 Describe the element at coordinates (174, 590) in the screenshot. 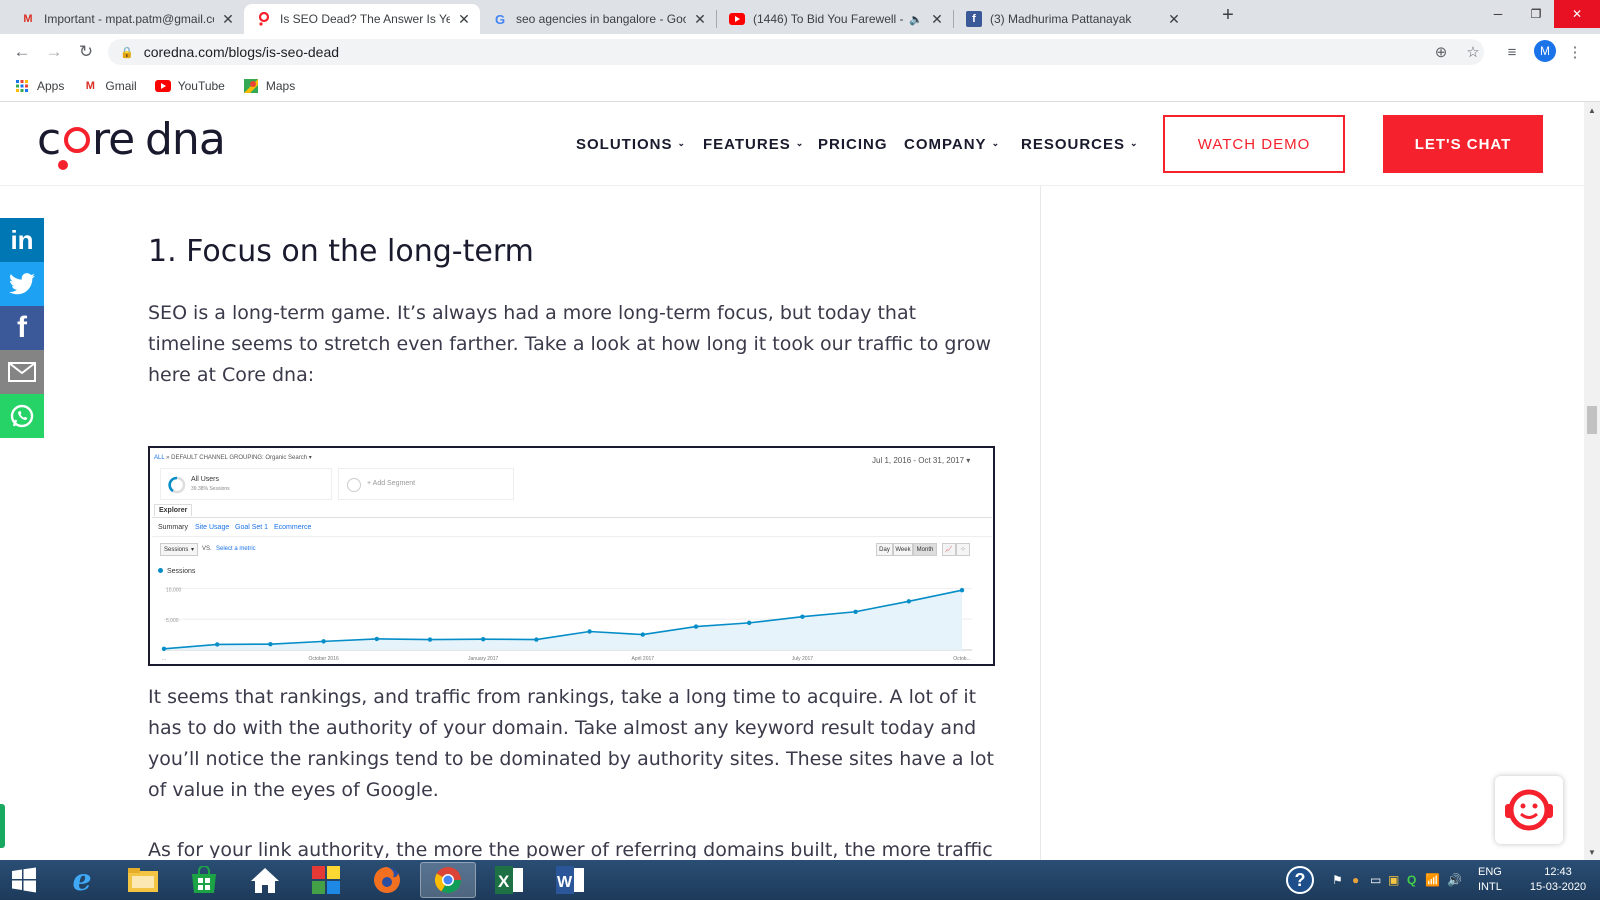

I see `y-tick-label: 10,000` at that location.